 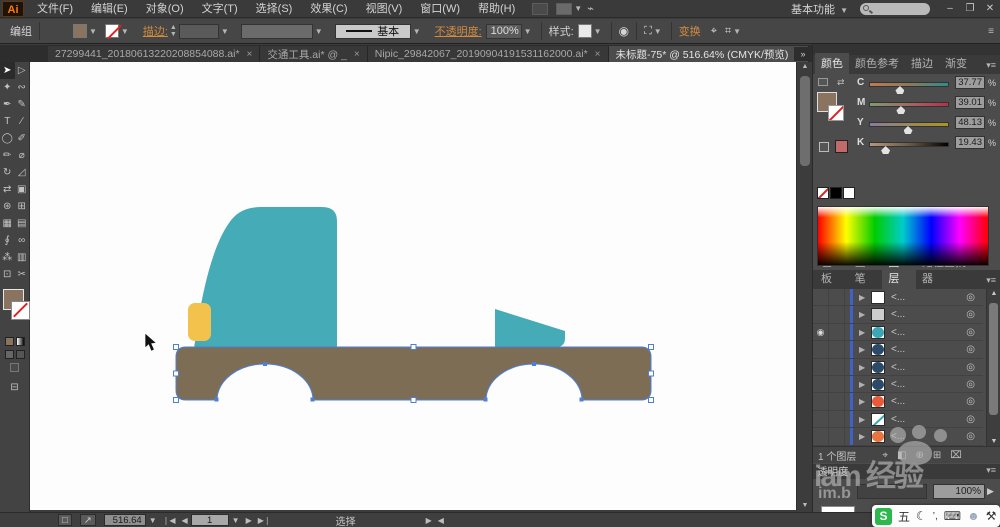 I want to click on new-layer-icon: ⊞, so click(x=937, y=455).